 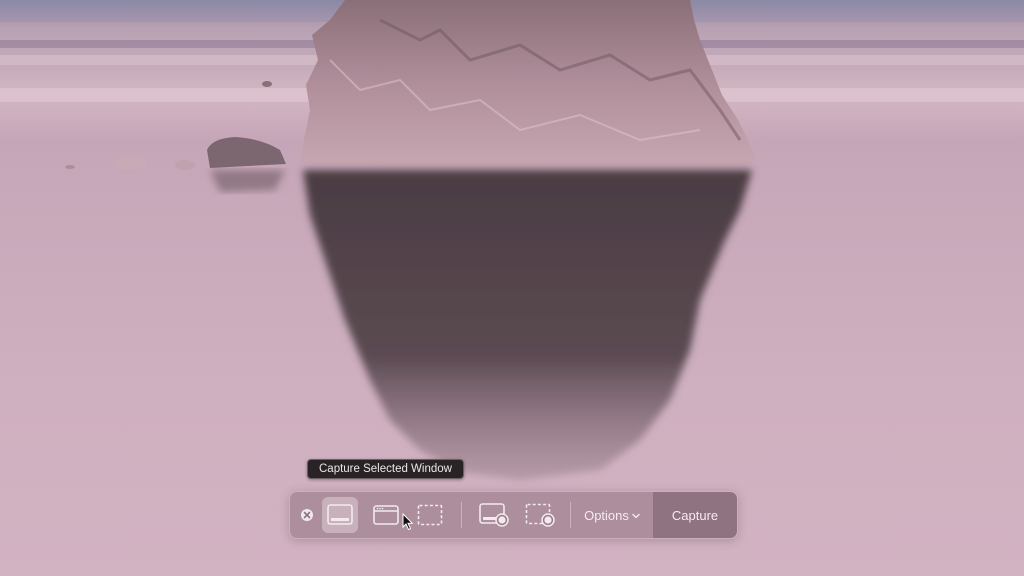 I want to click on record-entire-screen-icon, so click(x=494, y=515).